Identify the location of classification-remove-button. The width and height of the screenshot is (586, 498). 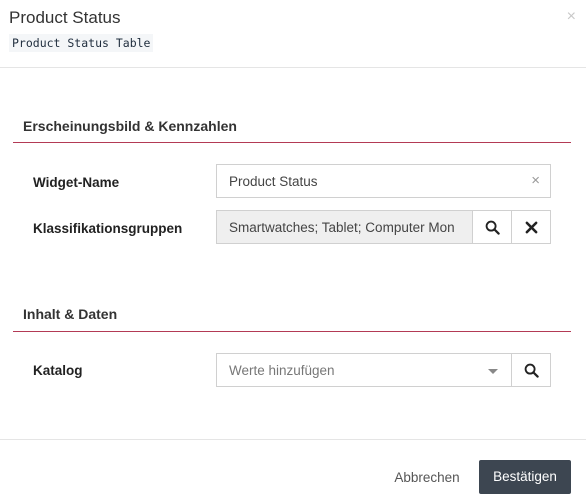
(530, 227).